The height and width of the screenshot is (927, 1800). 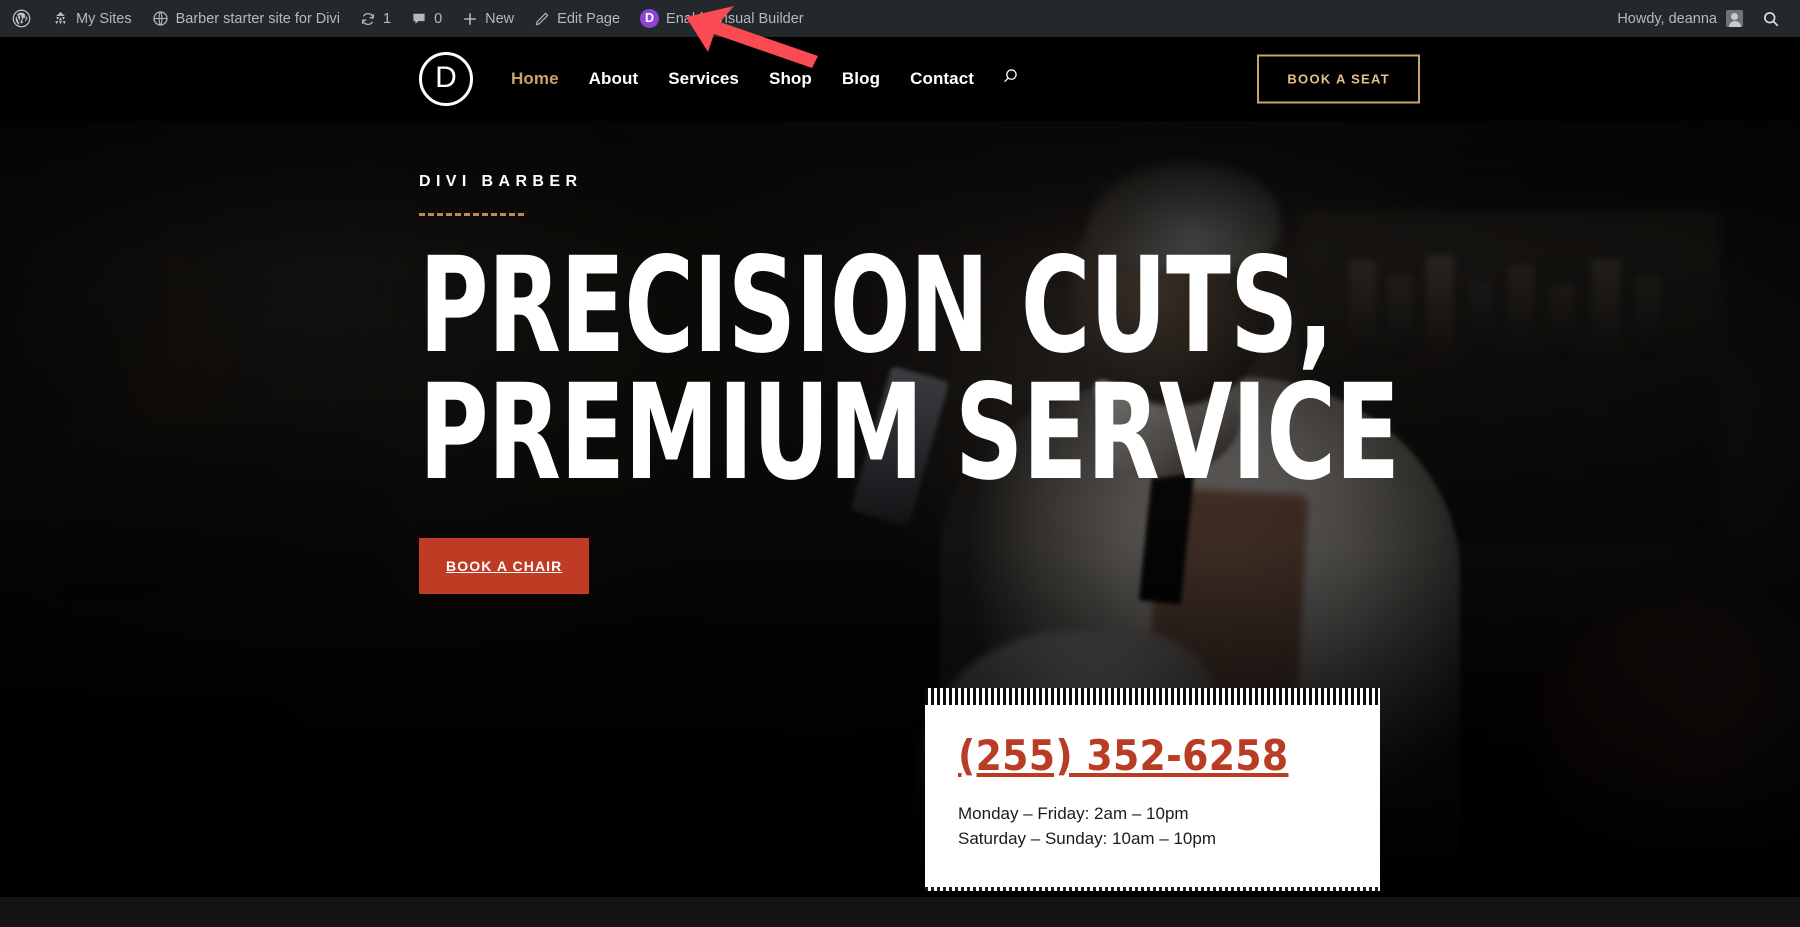 What do you see at coordinates (1073, 813) in the screenshot?
I see `hours-weekday: Monday – Friday: 2am – 10pm` at bounding box center [1073, 813].